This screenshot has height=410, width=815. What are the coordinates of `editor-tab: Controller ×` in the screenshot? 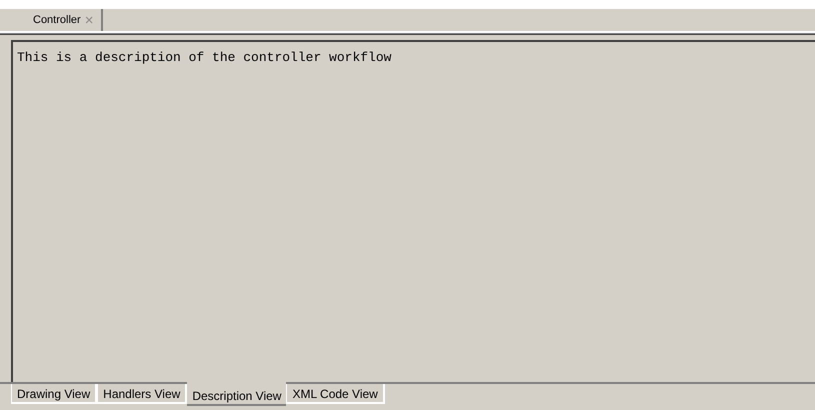 It's located at (52, 20).